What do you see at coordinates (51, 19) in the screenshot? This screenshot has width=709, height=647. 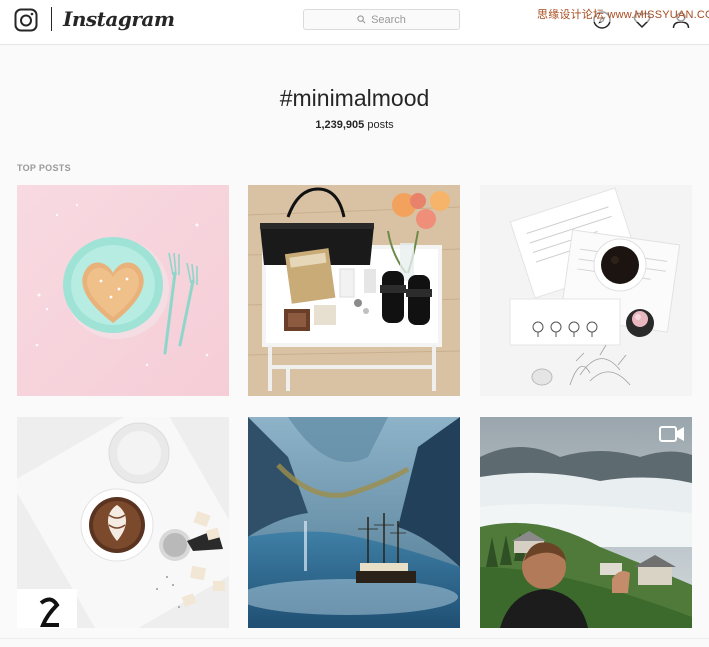 I see `logo-divider` at bounding box center [51, 19].